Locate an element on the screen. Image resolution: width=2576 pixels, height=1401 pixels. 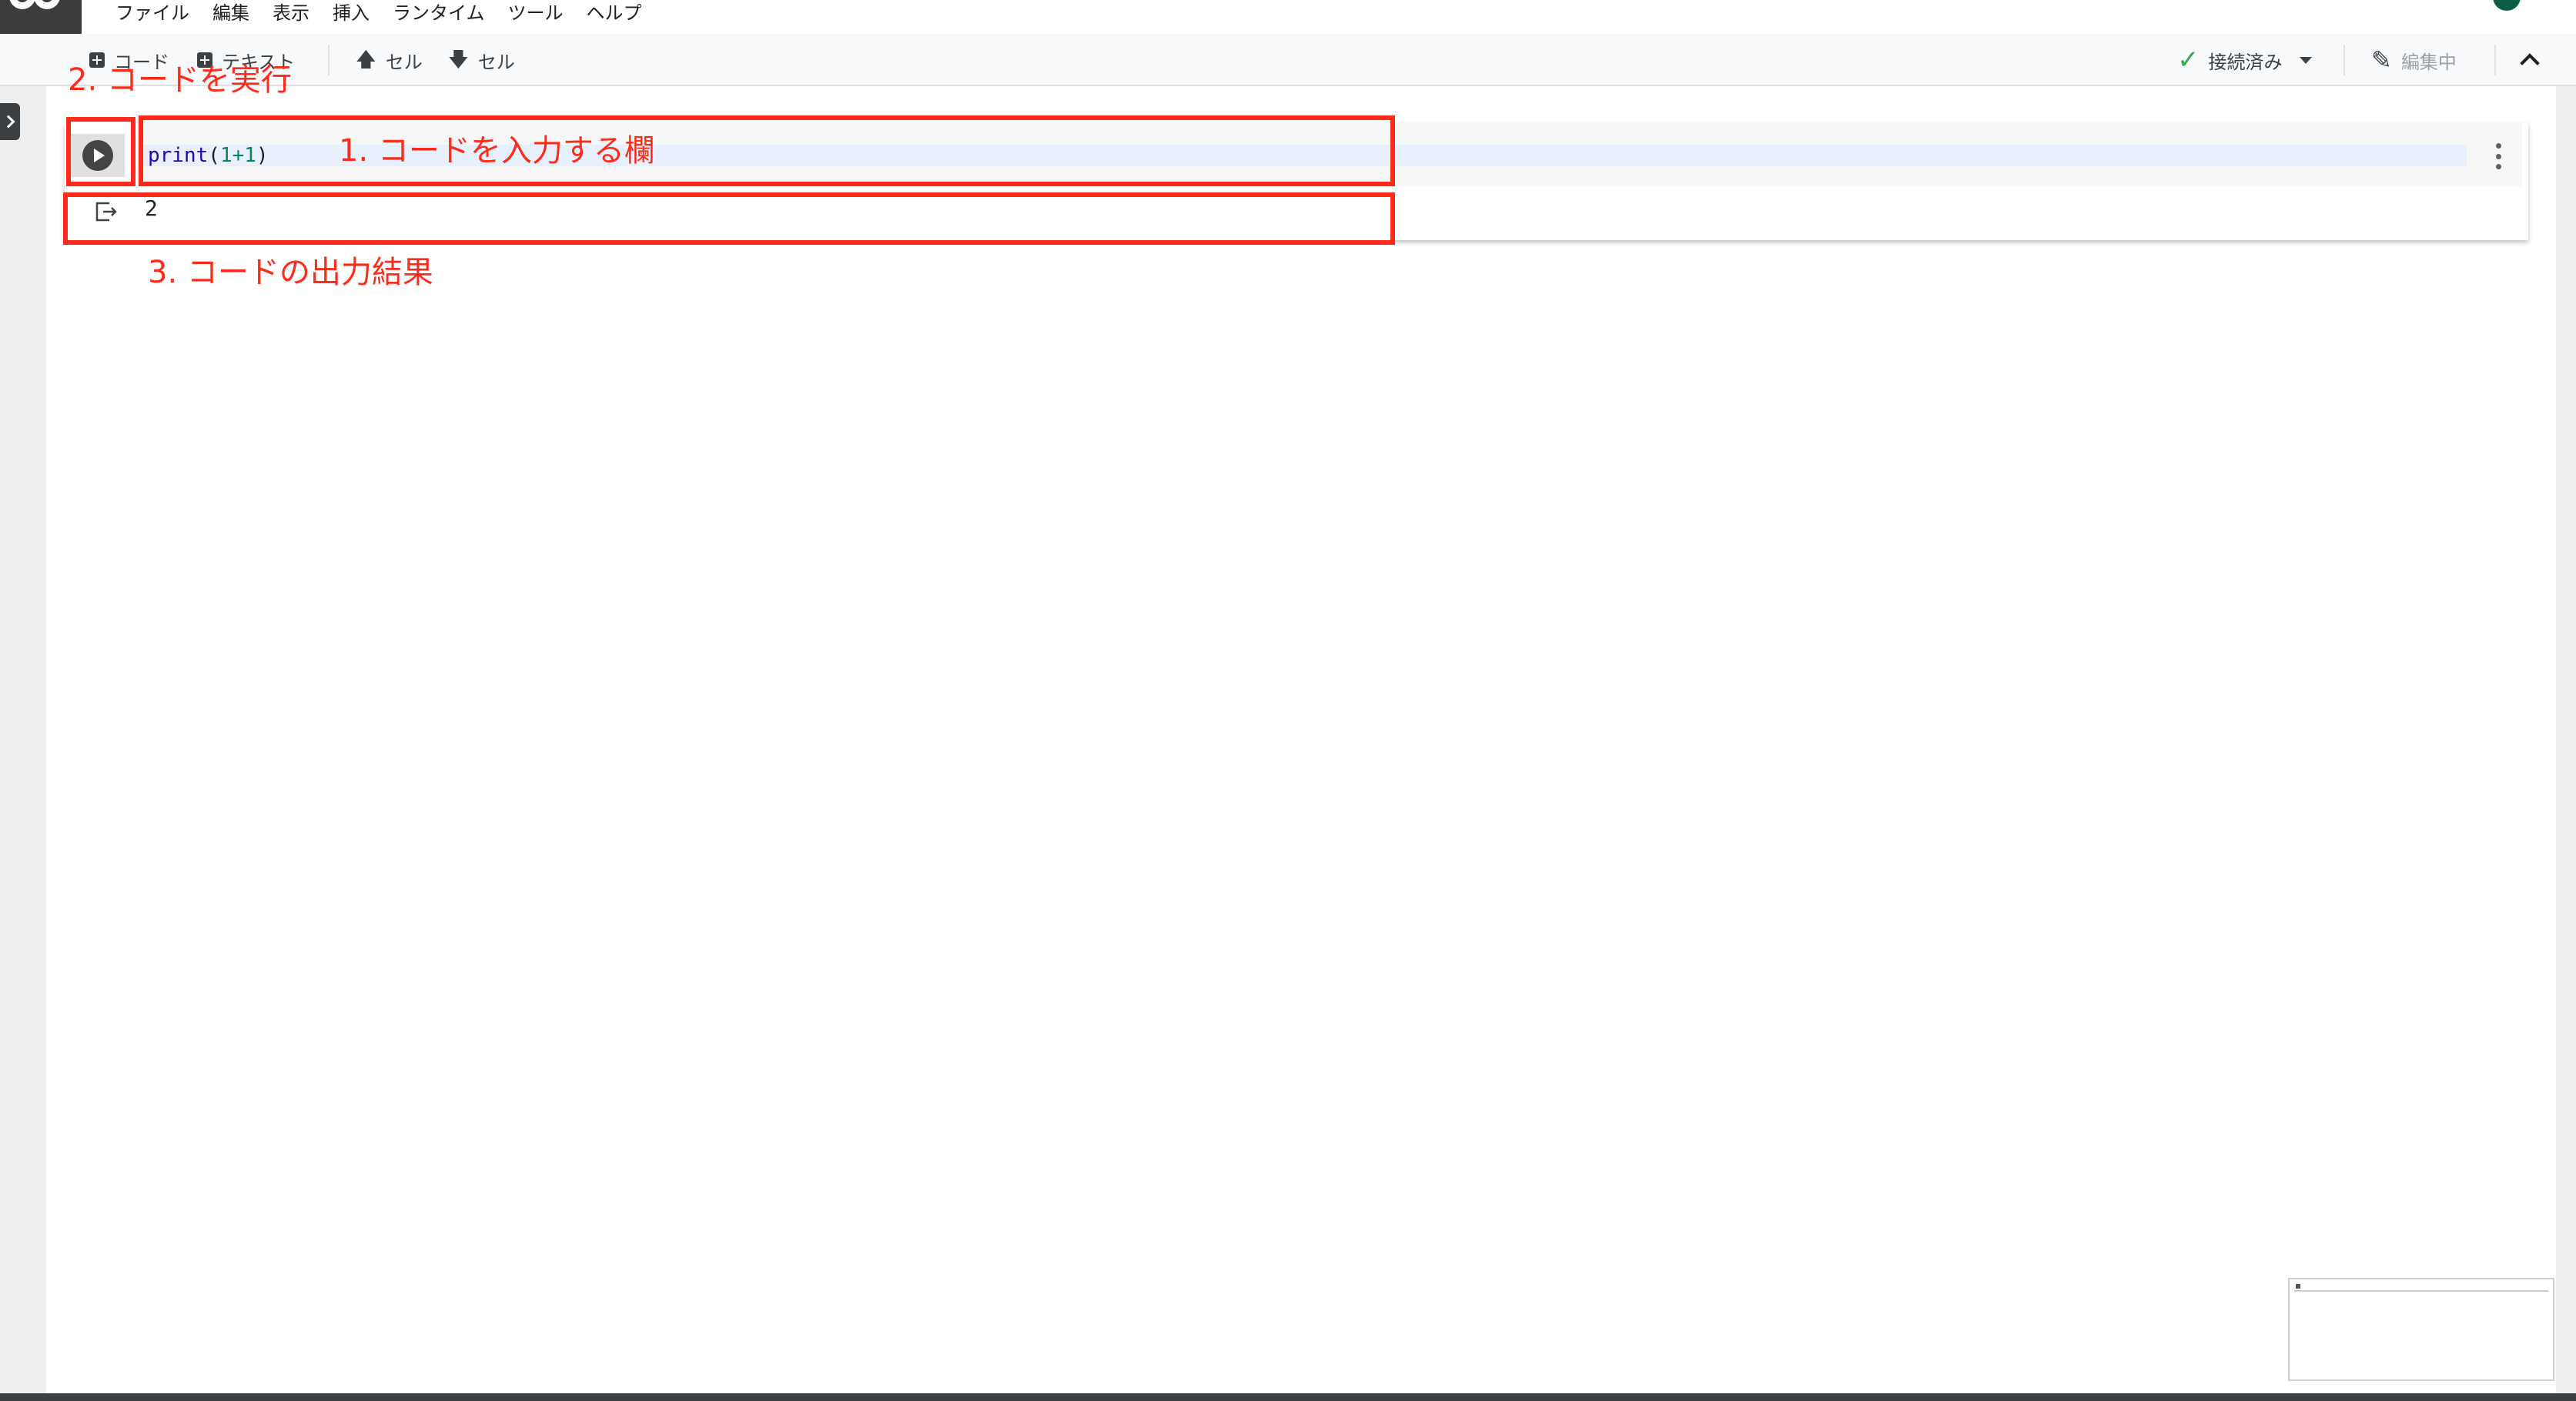
menu-tools: ツール is located at coordinates (536, 14).